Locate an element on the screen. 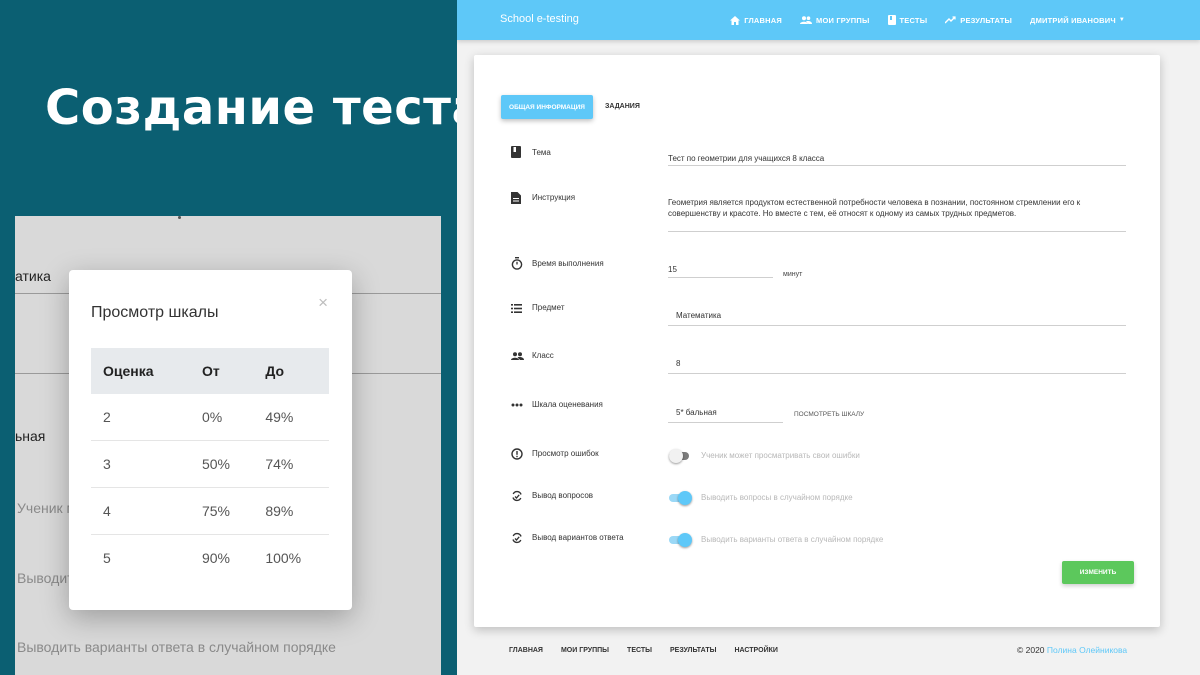 Image resolution: width=1200 pixels, height=675 pixels. bg-toggle-fragment-2: Выводит is located at coordinates (45, 578).